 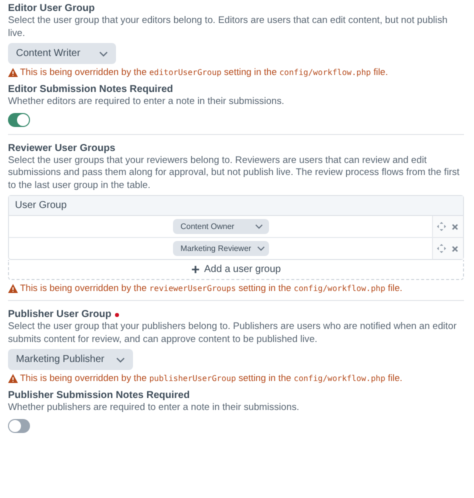 I want to click on field-description: Whether publishers are required to enter a note in their submissions., so click(x=154, y=408).